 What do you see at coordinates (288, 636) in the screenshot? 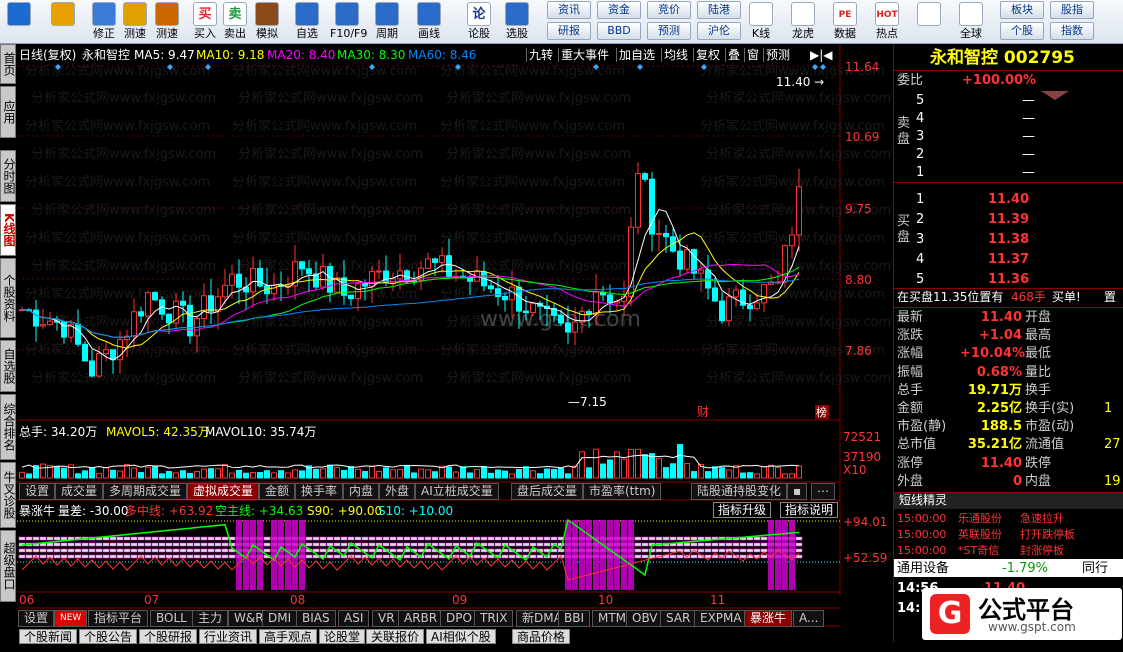
I see `news-tab-4: 高手观点` at bounding box center [288, 636].